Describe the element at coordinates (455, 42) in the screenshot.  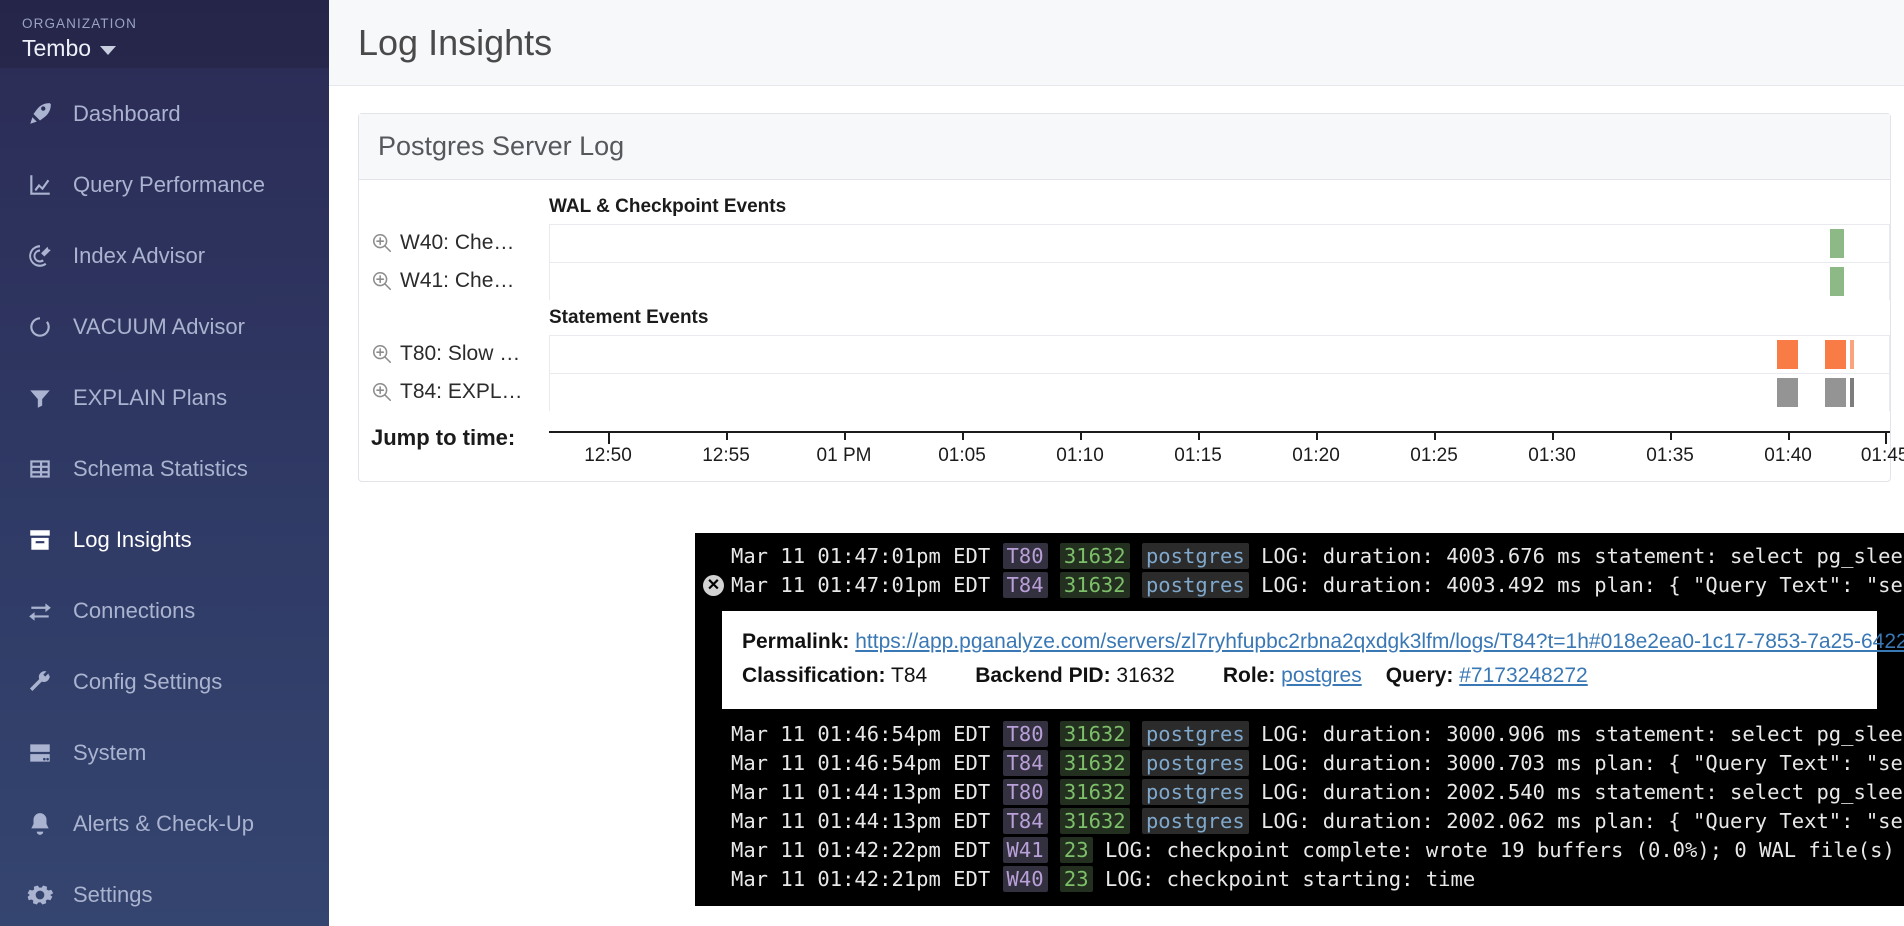
I see `page-title: Log Insights` at that location.